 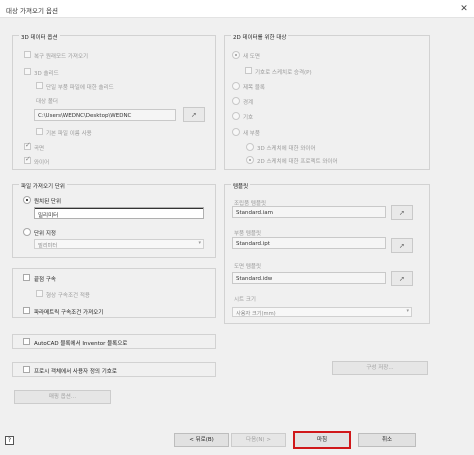 I want to click on apply-constraints-checkbox, so click(x=39, y=293).